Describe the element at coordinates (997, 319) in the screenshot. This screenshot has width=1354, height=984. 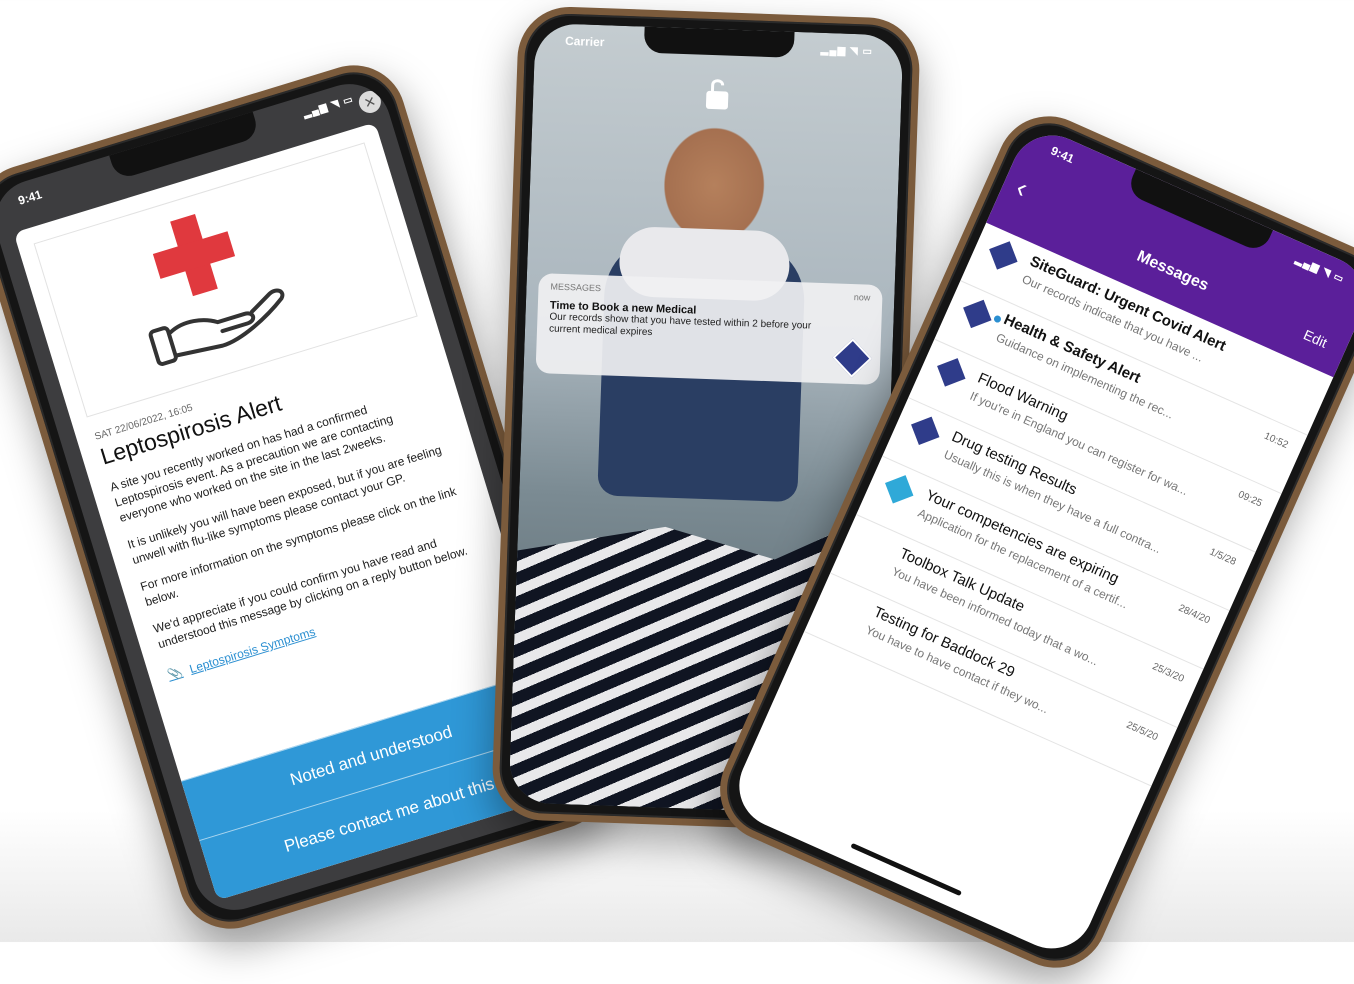
I see `unread-dot` at that location.